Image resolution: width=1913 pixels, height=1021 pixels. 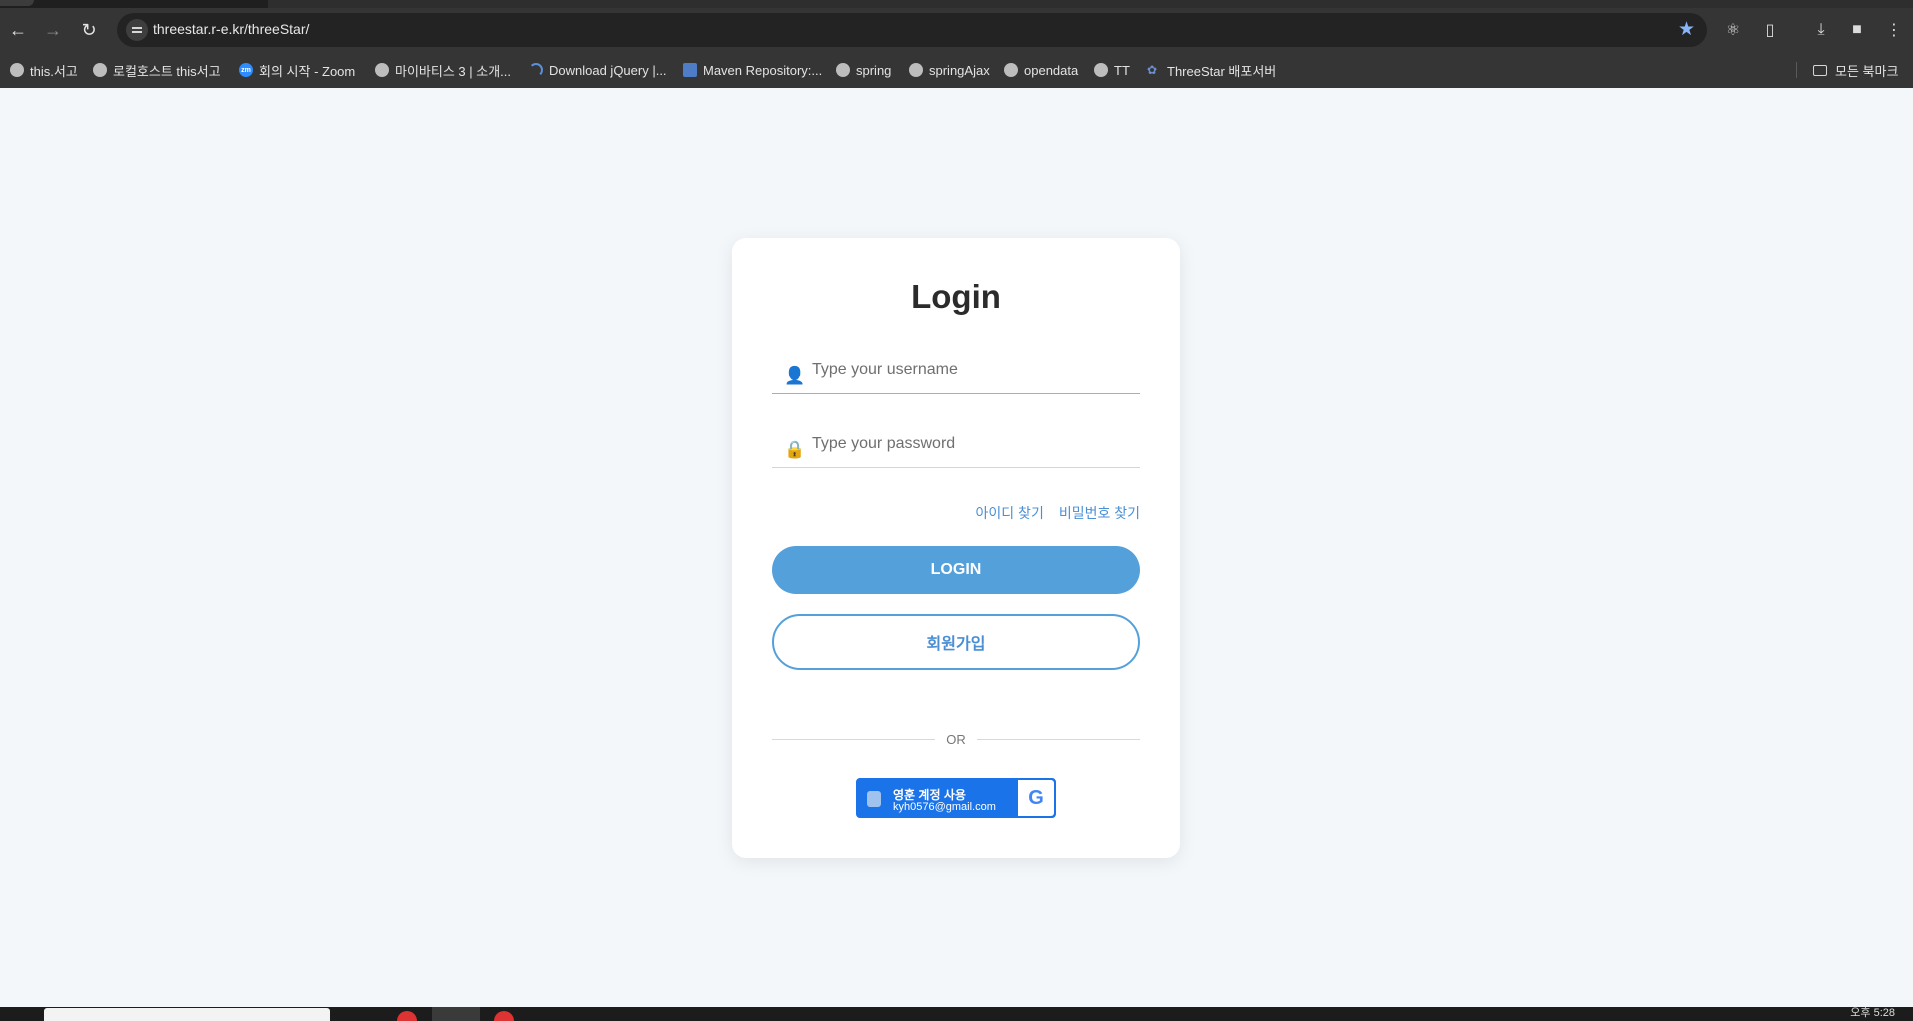 I want to click on user-icon: 👤, so click(x=795, y=375).